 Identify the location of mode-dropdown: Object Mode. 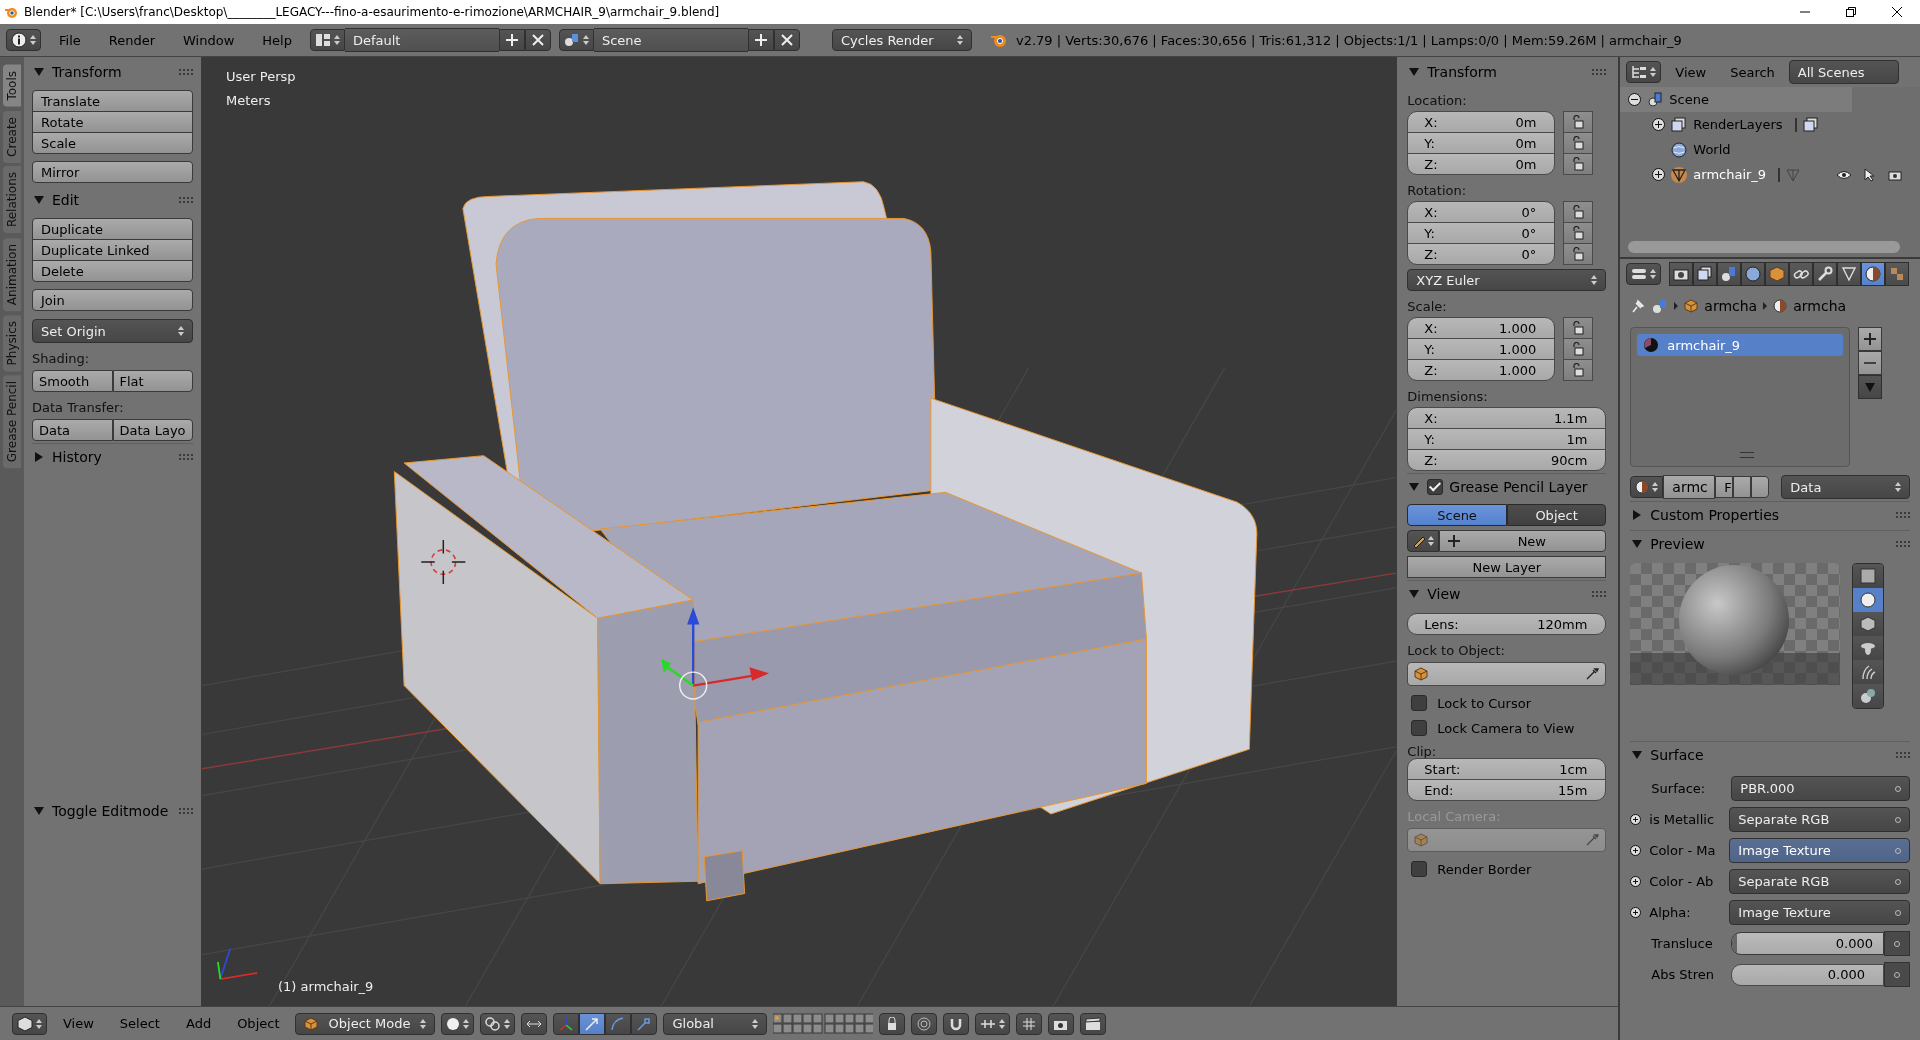
(365, 1023).